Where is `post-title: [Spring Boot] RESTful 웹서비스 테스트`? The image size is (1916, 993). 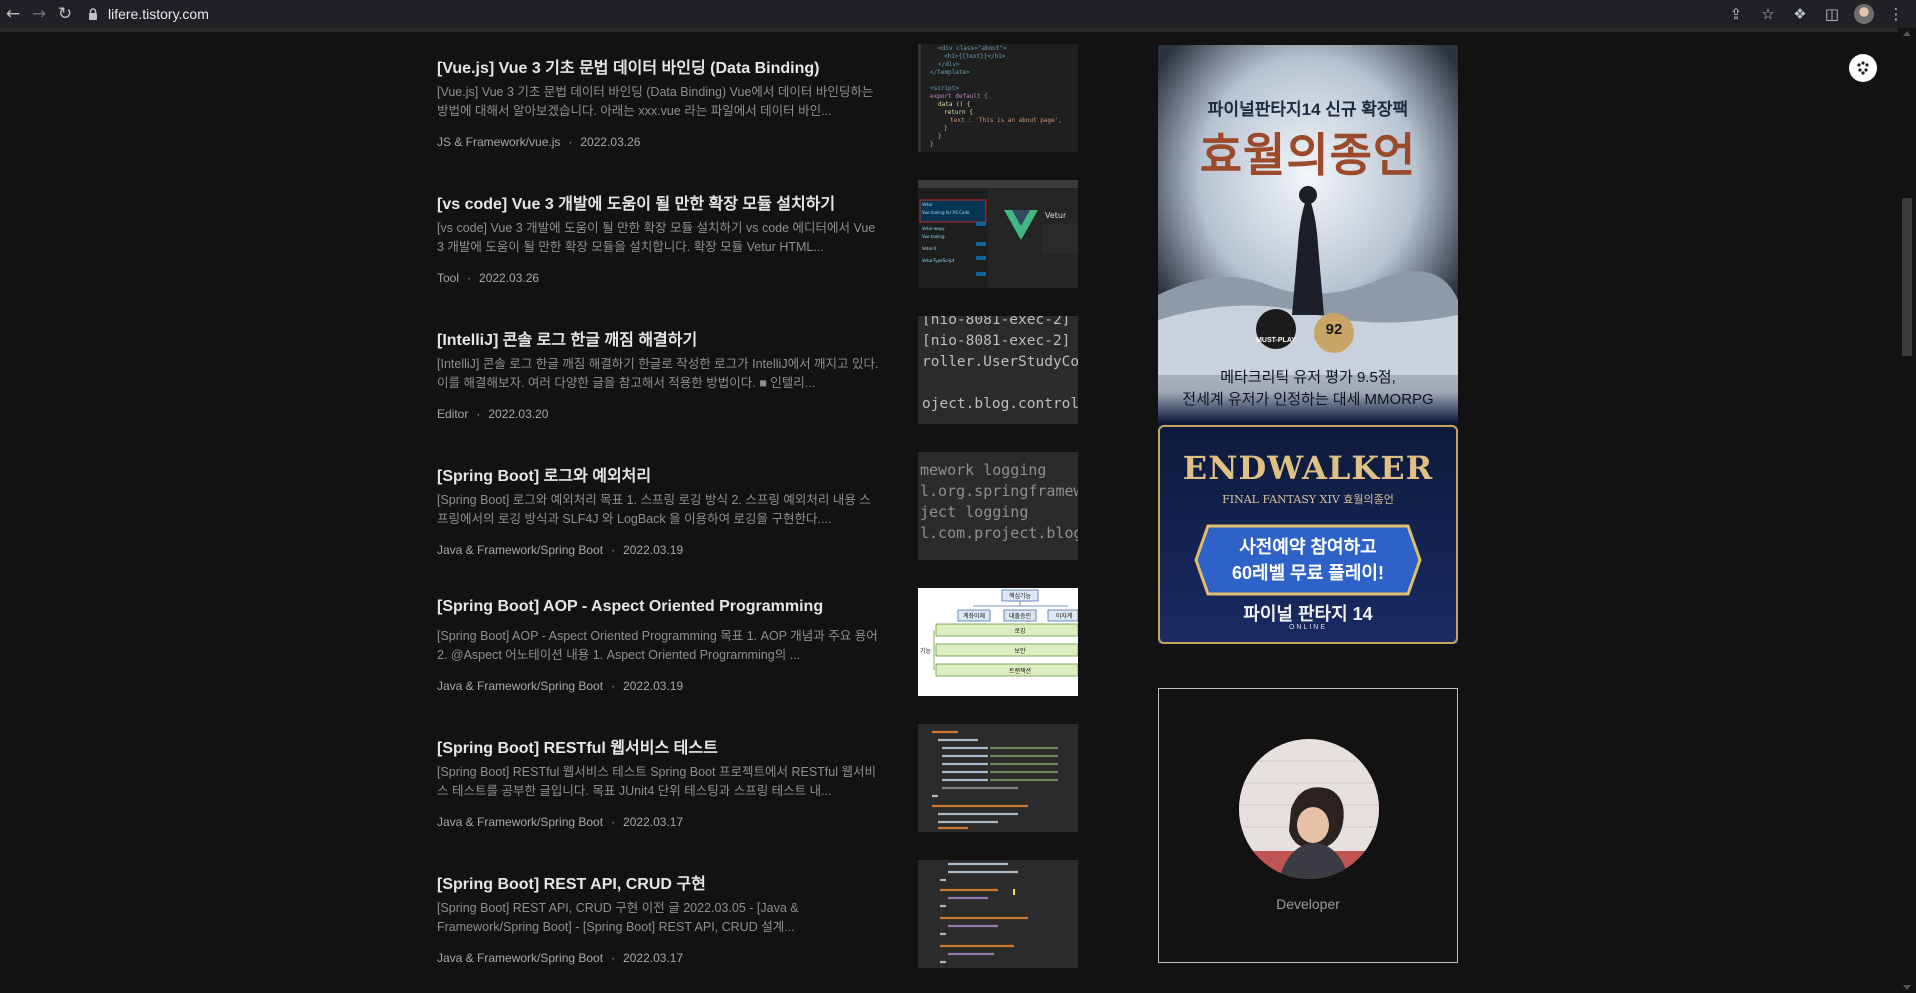
post-title: [Spring Boot] RESTful 웹서비스 테스트 is located at coordinates (667, 746).